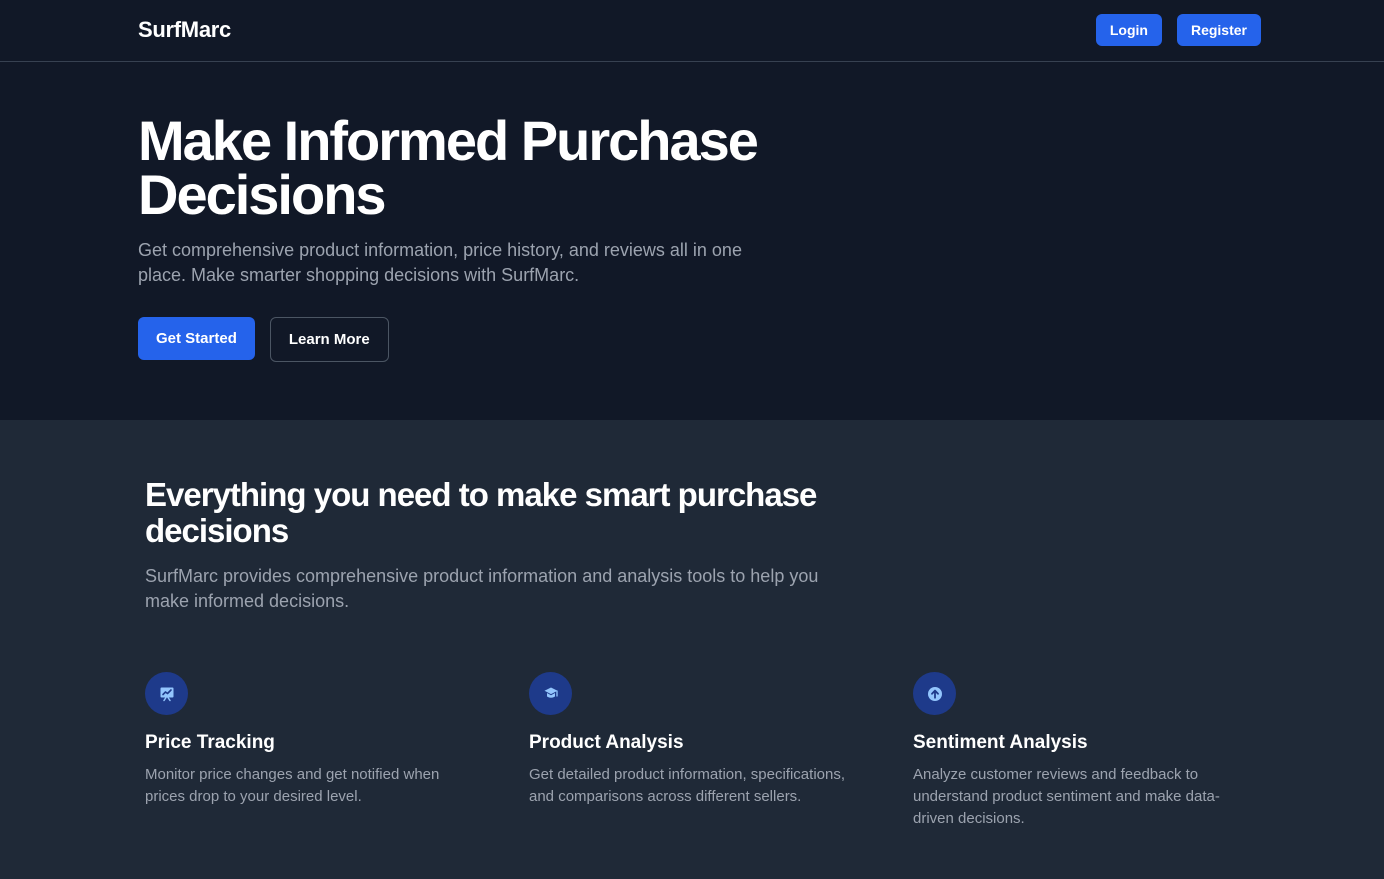  What do you see at coordinates (184, 30) in the screenshot?
I see `brand-logo: SurfMarc` at bounding box center [184, 30].